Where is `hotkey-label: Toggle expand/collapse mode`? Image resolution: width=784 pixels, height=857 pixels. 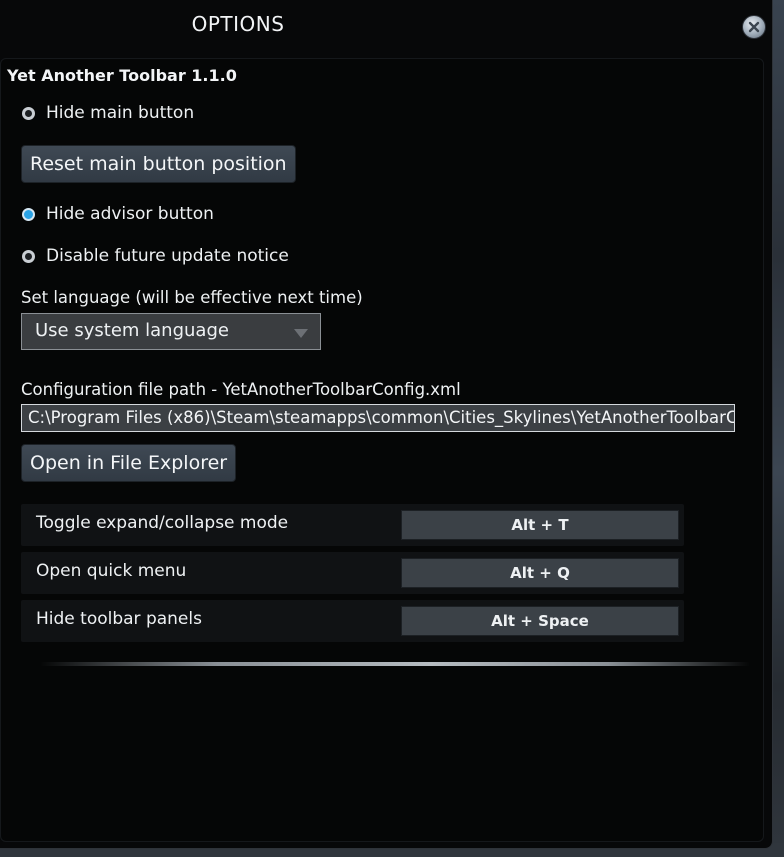 hotkey-label: Toggle expand/collapse mode is located at coordinates (162, 523).